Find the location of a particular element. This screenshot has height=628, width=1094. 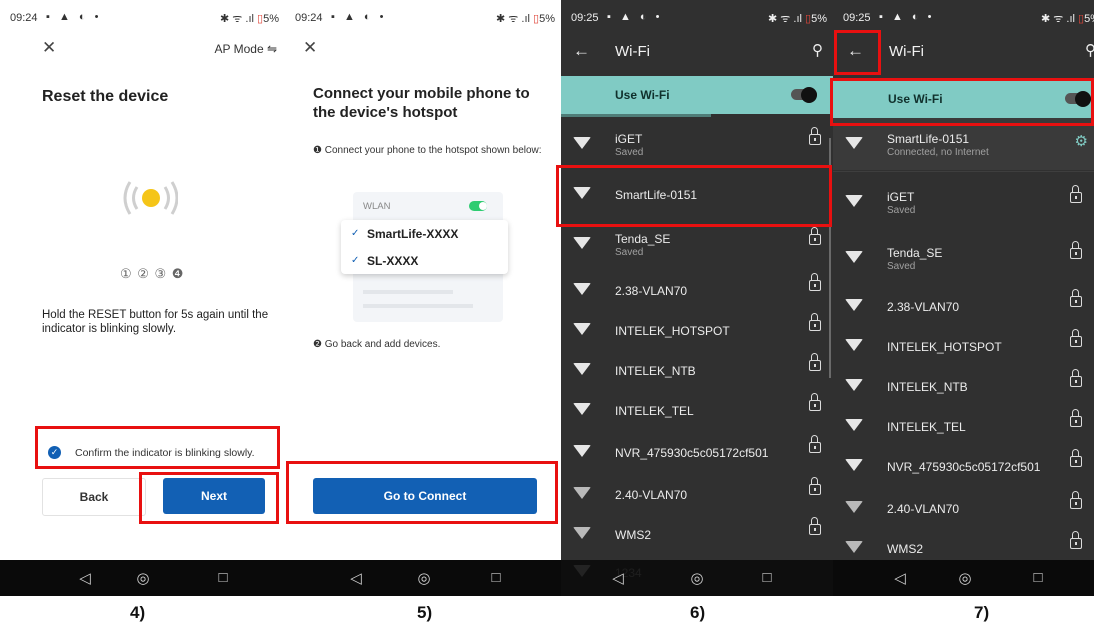

ap-mode-button: AP Mode ⇋ is located at coordinates (245, 49).